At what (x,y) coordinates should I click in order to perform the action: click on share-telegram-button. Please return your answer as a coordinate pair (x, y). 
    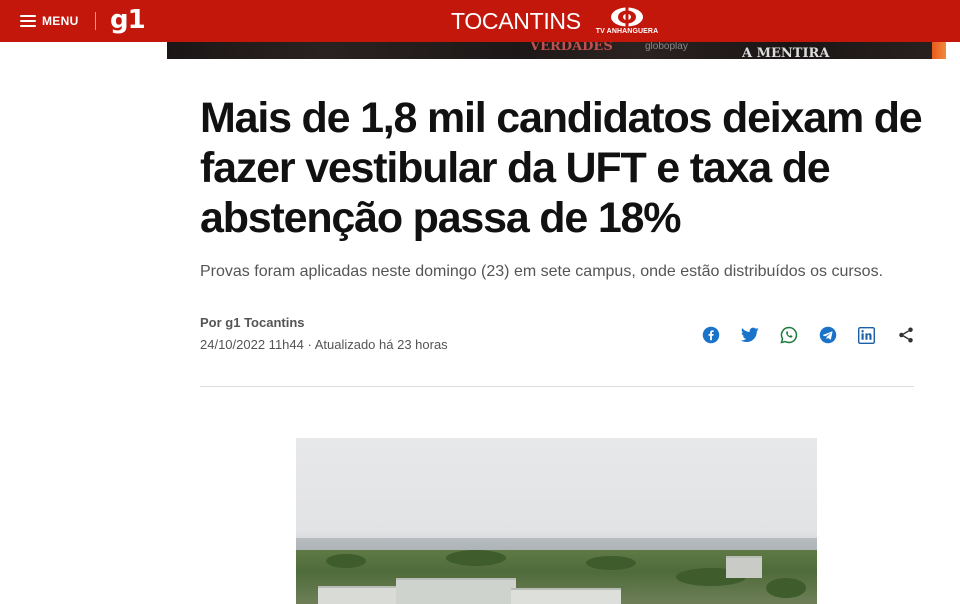
    Looking at the image, I should click on (838, 335).